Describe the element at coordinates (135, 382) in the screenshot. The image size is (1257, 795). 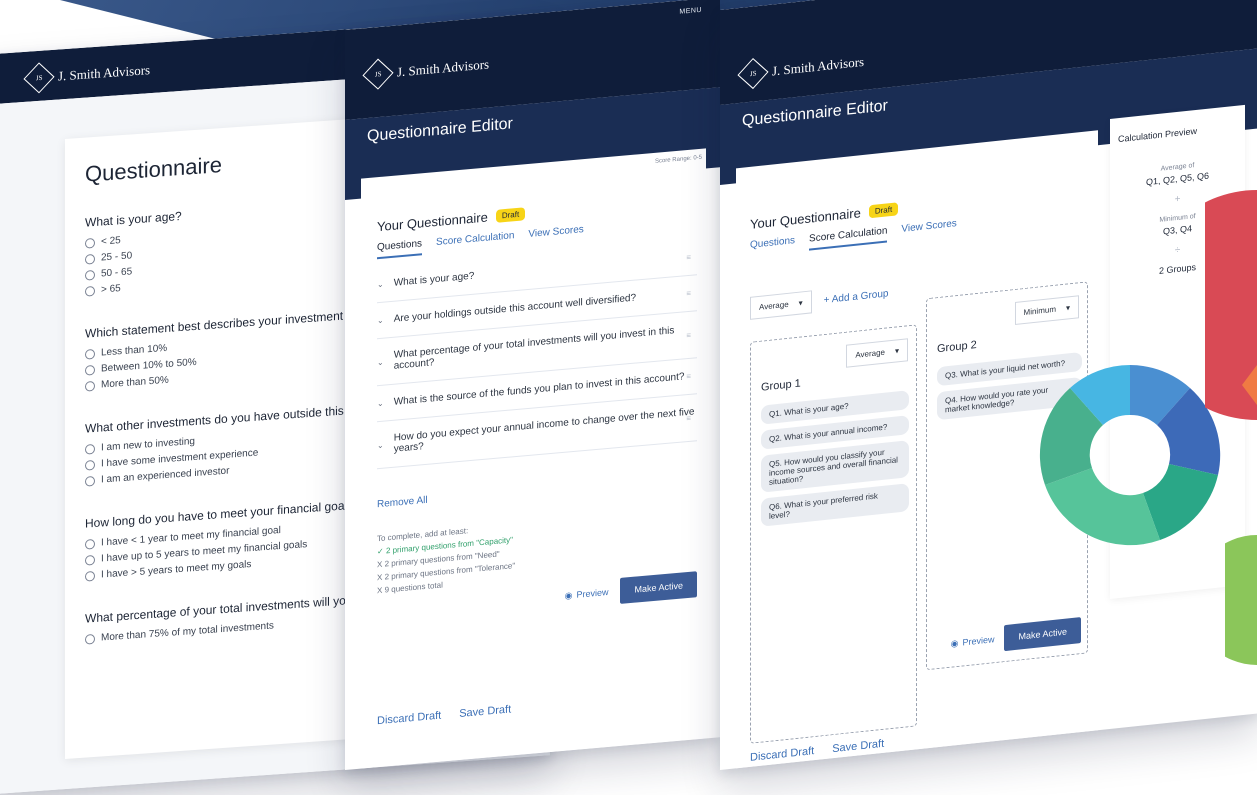
I see `option-label: More than 50%` at that location.